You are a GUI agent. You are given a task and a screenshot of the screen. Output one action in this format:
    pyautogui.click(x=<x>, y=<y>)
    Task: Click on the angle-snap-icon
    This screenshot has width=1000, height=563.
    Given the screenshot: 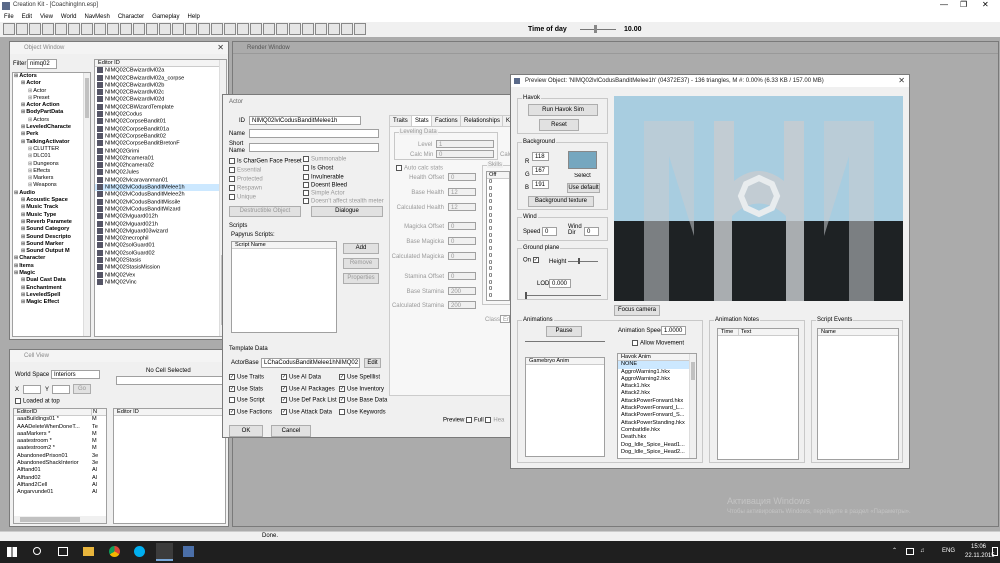 What is the action you would take?
    pyautogui.click(x=139, y=29)
    